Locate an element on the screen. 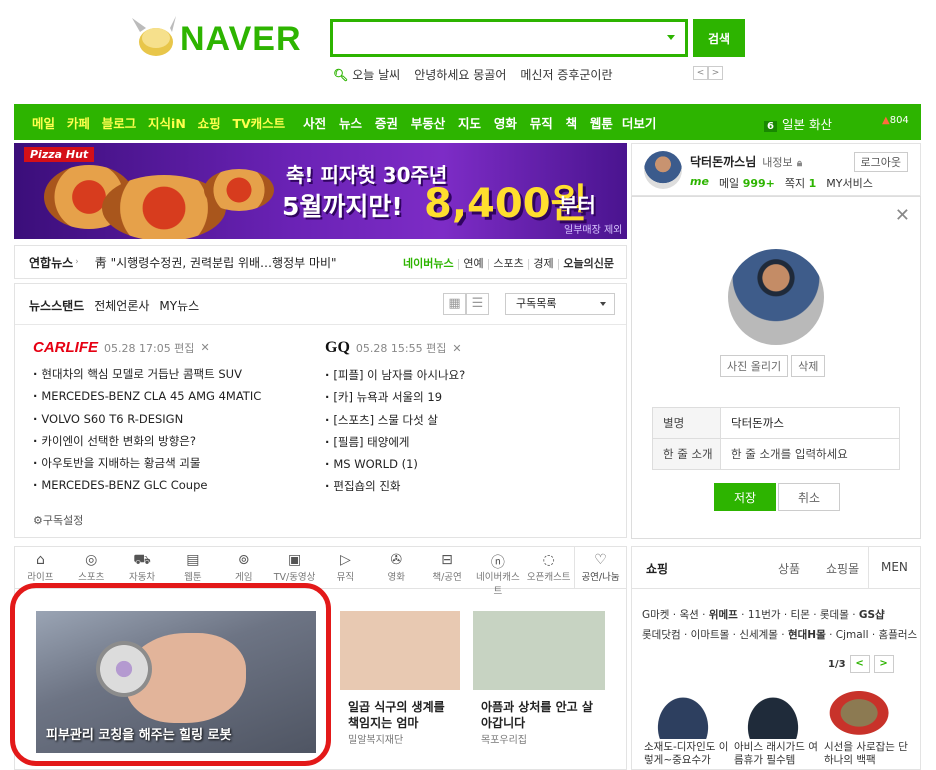 This screenshot has width=936, height=770. news-source: 연합뉴스 is located at coordinates (51, 262).